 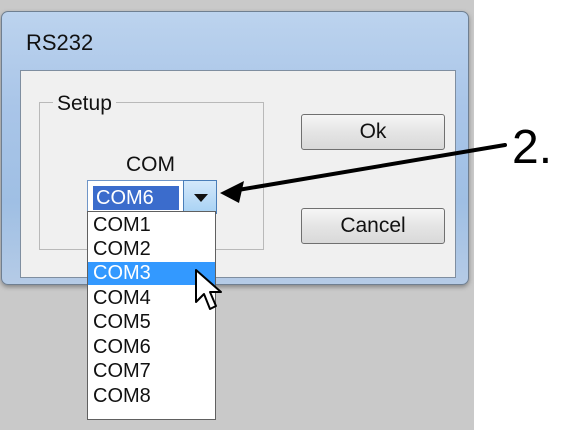 What do you see at coordinates (151, 396) in the screenshot?
I see `dropdown-option-com8: COM8` at bounding box center [151, 396].